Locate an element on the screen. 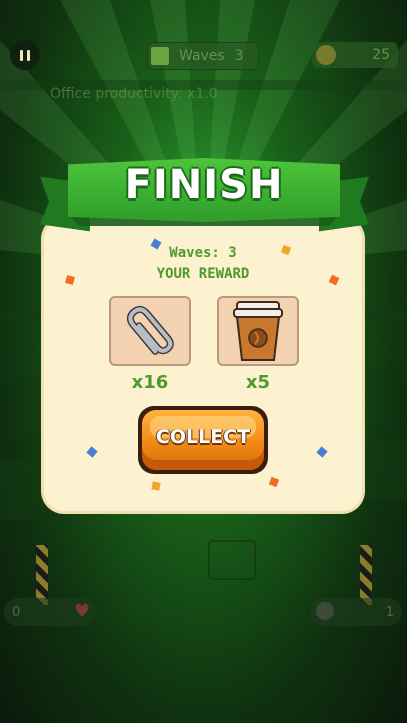 This screenshot has height=723, width=407. waves-label: Waves is located at coordinates (202, 56).